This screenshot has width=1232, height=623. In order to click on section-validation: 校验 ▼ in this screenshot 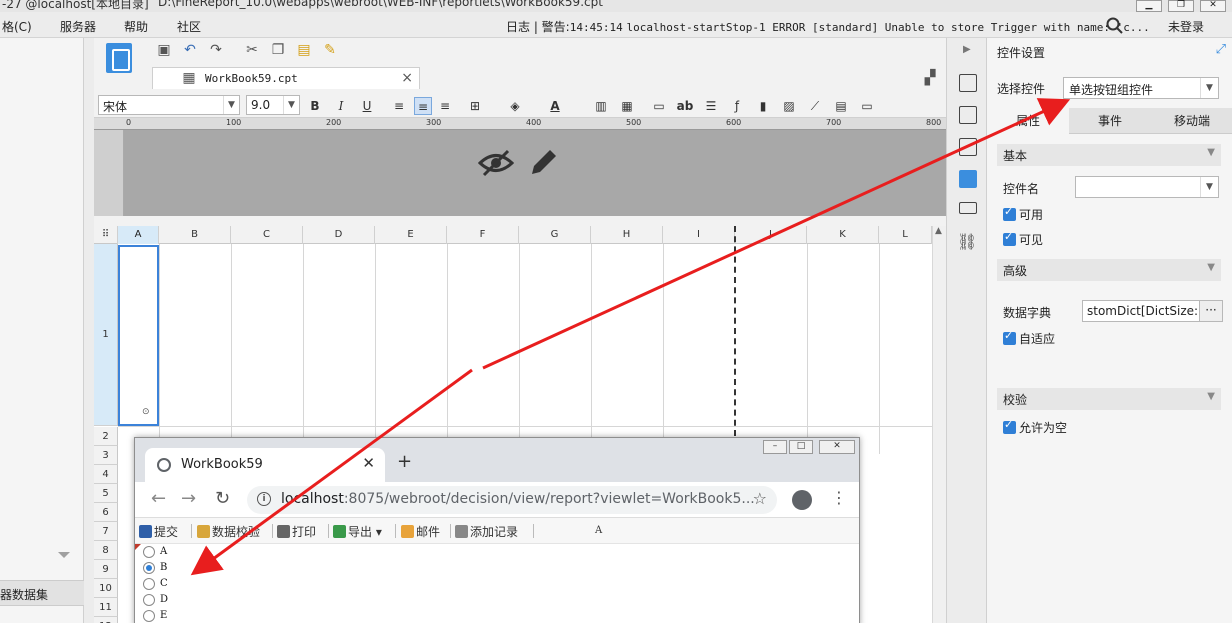, I will do `click(1109, 399)`.